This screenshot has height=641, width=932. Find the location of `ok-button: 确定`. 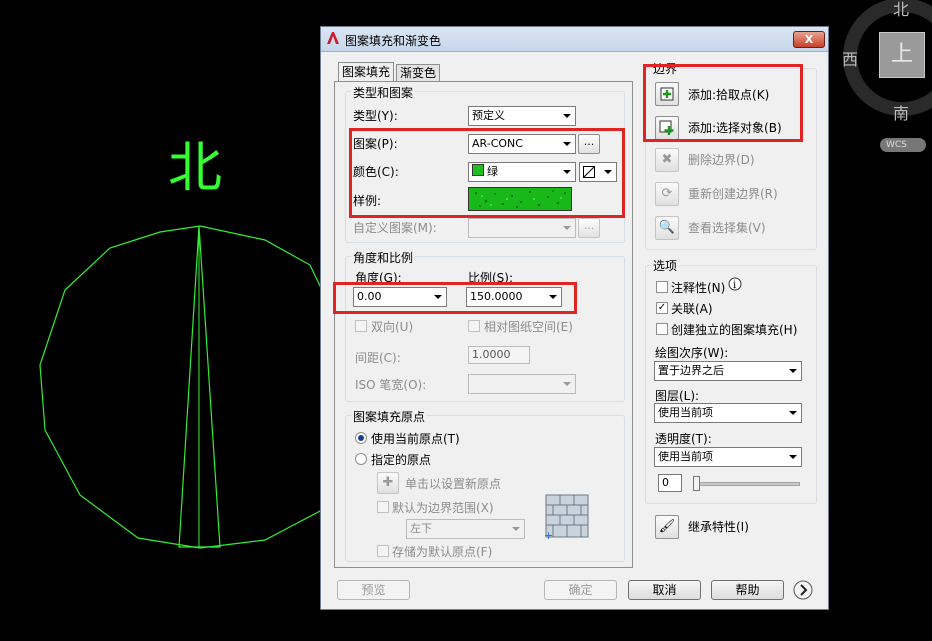

ok-button: 确定 is located at coordinates (580, 590).